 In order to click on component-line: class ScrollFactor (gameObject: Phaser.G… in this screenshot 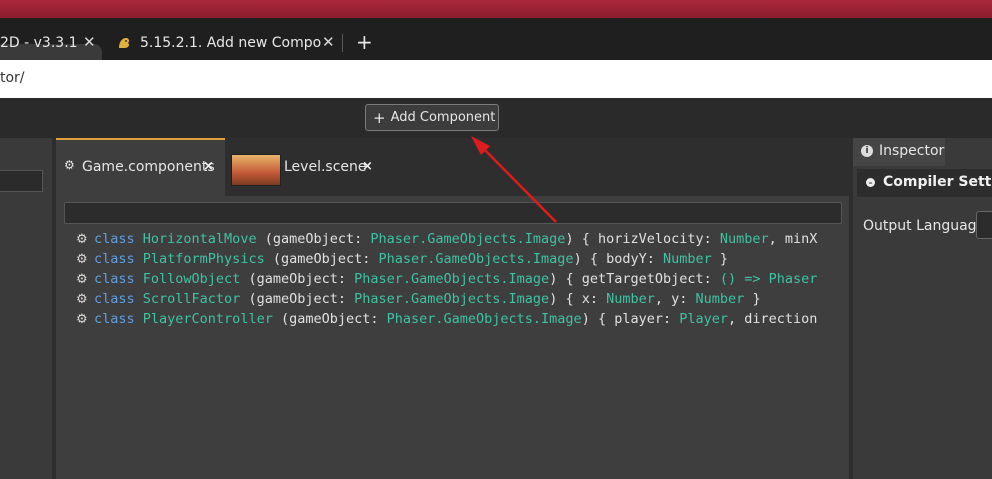, I will do `click(427, 299)`.